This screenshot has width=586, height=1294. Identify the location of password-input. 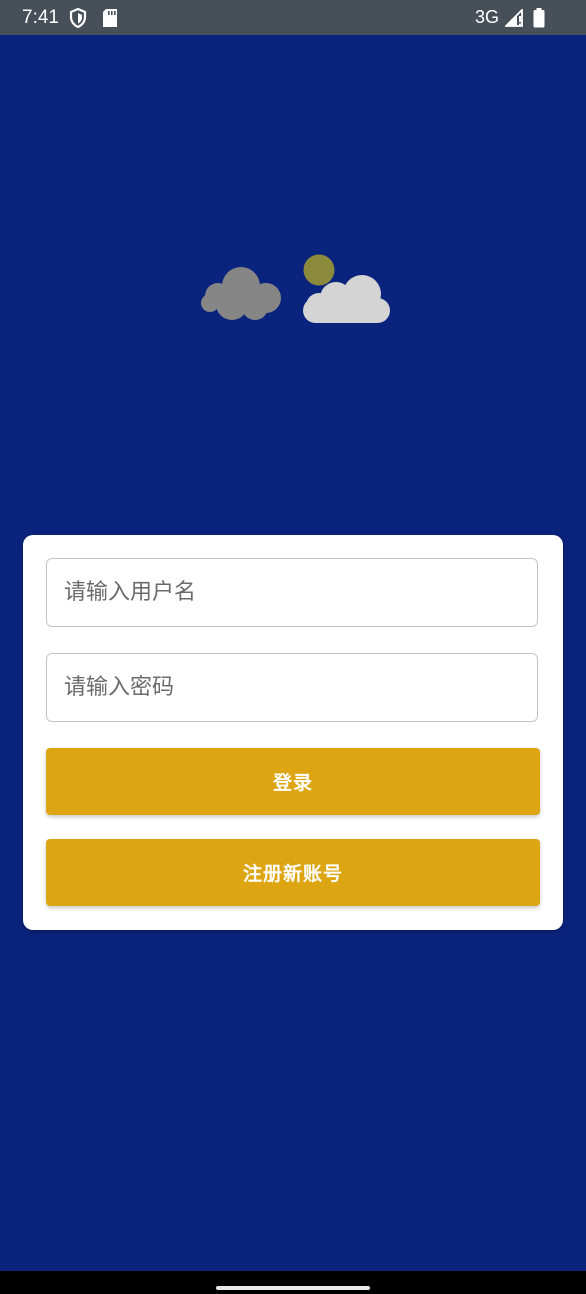
(292, 687).